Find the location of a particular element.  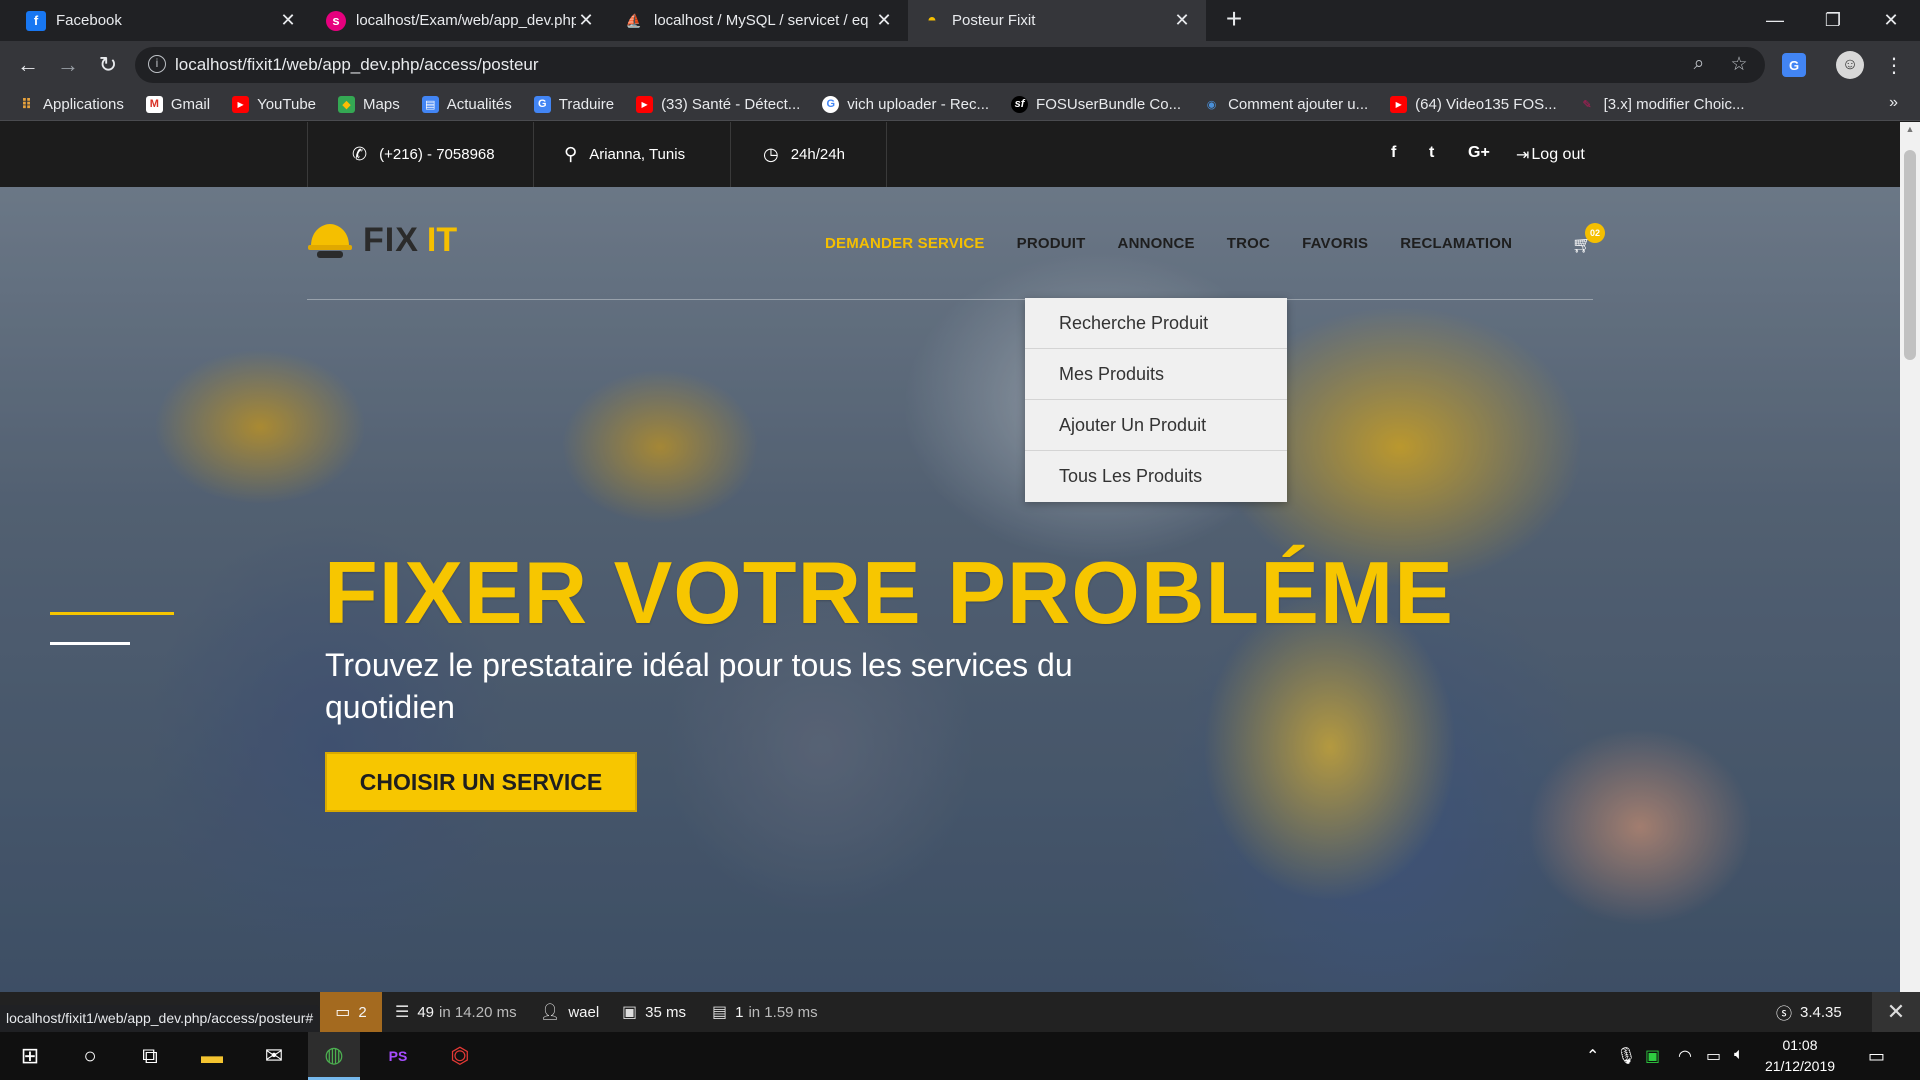

phone-text: (+216) - 7058968 is located at coordinates (437, 154).